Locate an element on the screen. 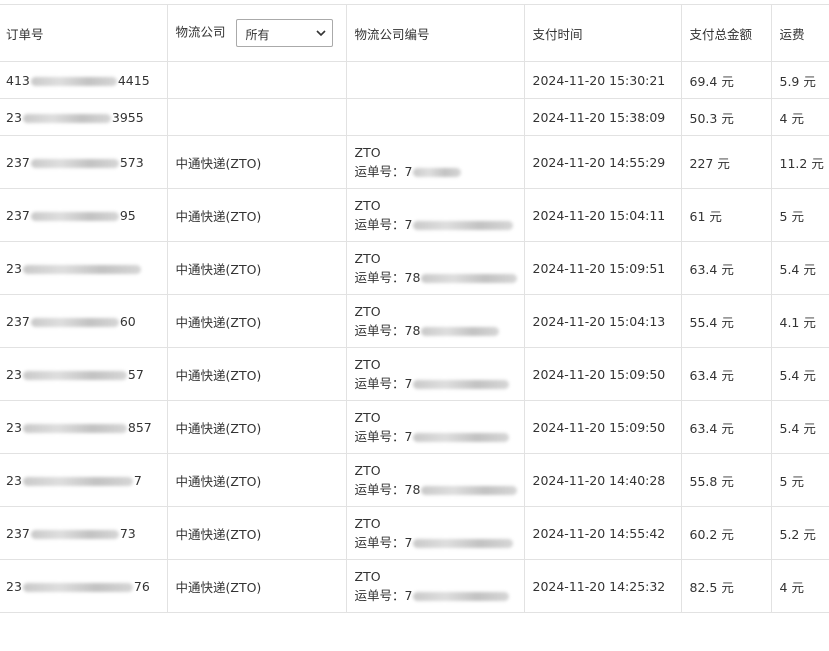  order-no-end: 60 is located at coordinates (127, 321).